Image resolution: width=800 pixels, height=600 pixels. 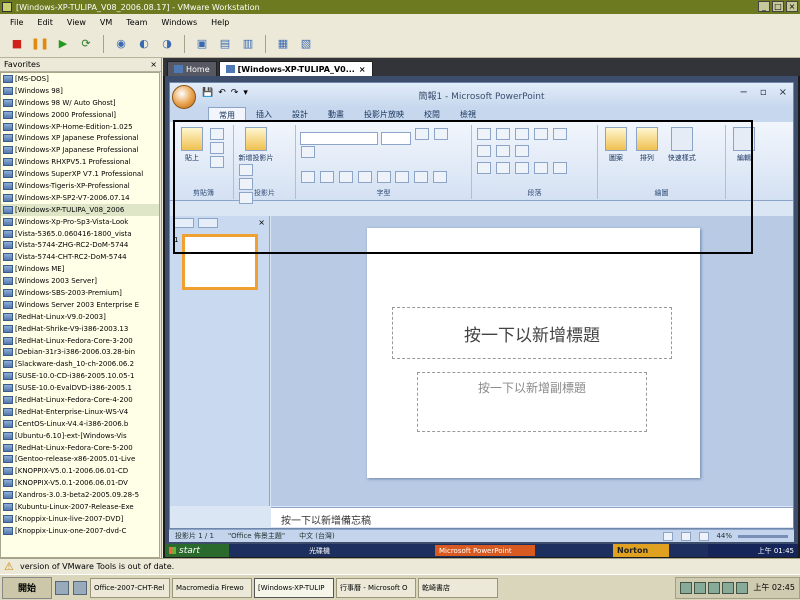 I want to click on quicklaunch-ie-icon, so click(x=62, y=587).